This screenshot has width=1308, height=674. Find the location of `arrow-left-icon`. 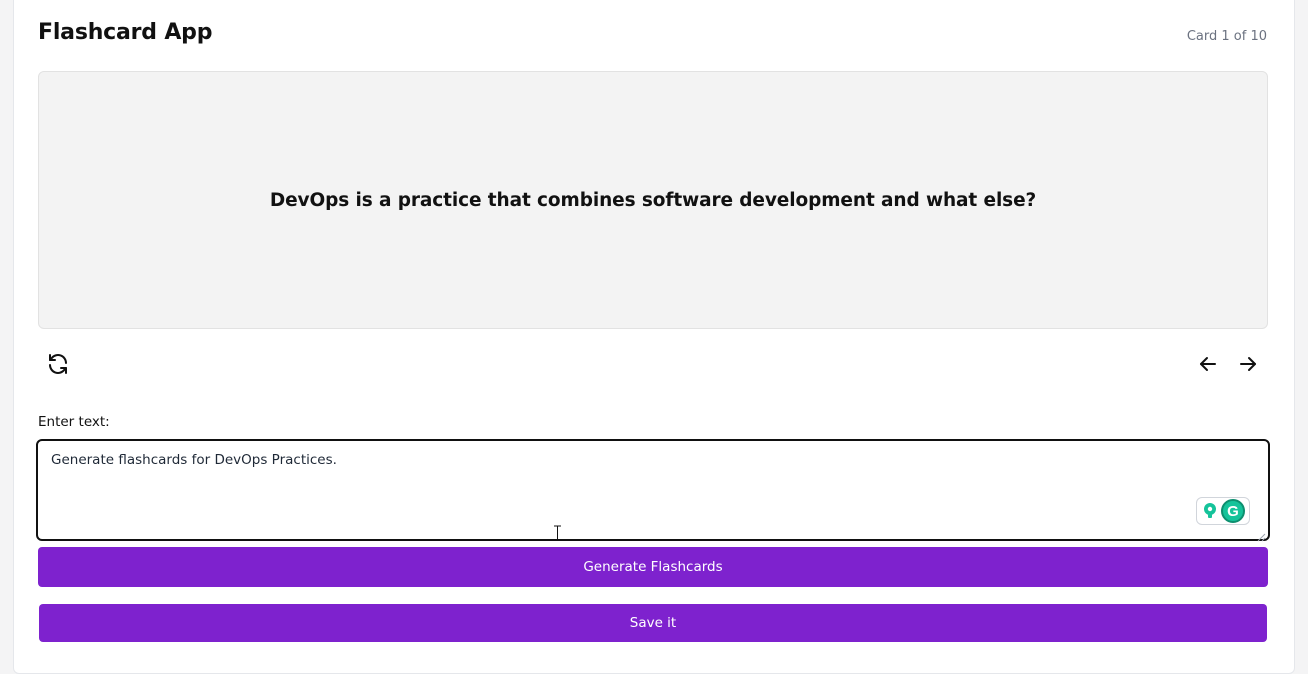

arrow-left-icon is located at coordinates (1208, 365).